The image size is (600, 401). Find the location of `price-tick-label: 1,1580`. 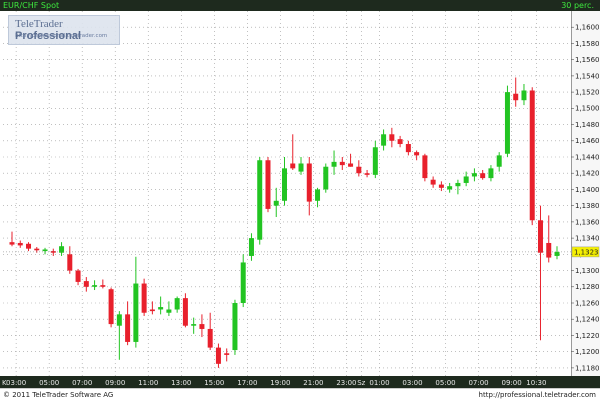

price-tick-label: 1,1580 is located at coordinates (587, 44).